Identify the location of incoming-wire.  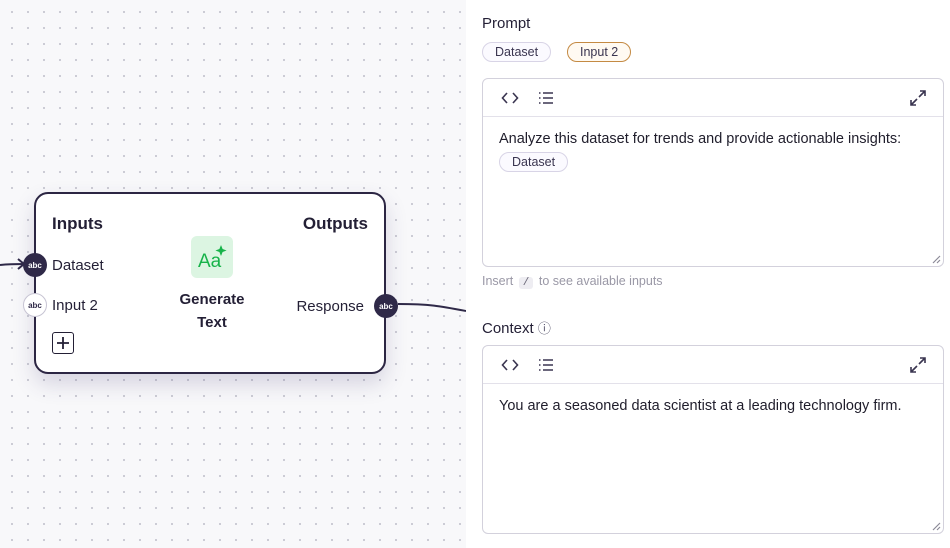
(12, 264).